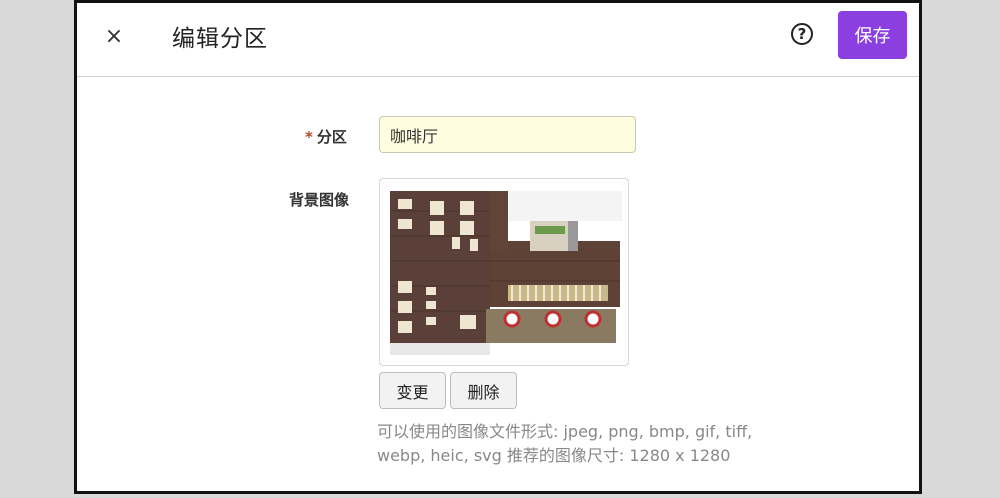 The image size is (1000, 498). Describe the element at coordinates (507, 134) in the screenshot. I see `zone-name-input` at that location.